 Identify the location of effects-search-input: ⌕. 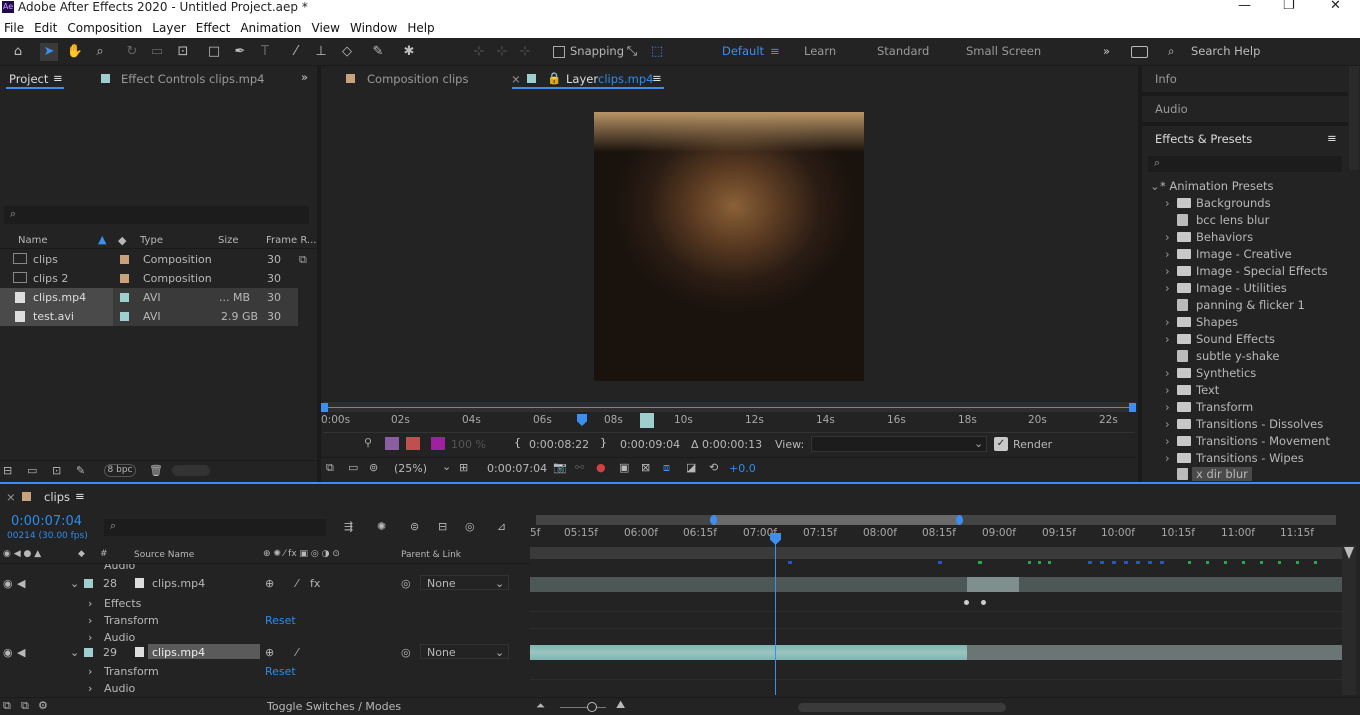
(1245, 164).